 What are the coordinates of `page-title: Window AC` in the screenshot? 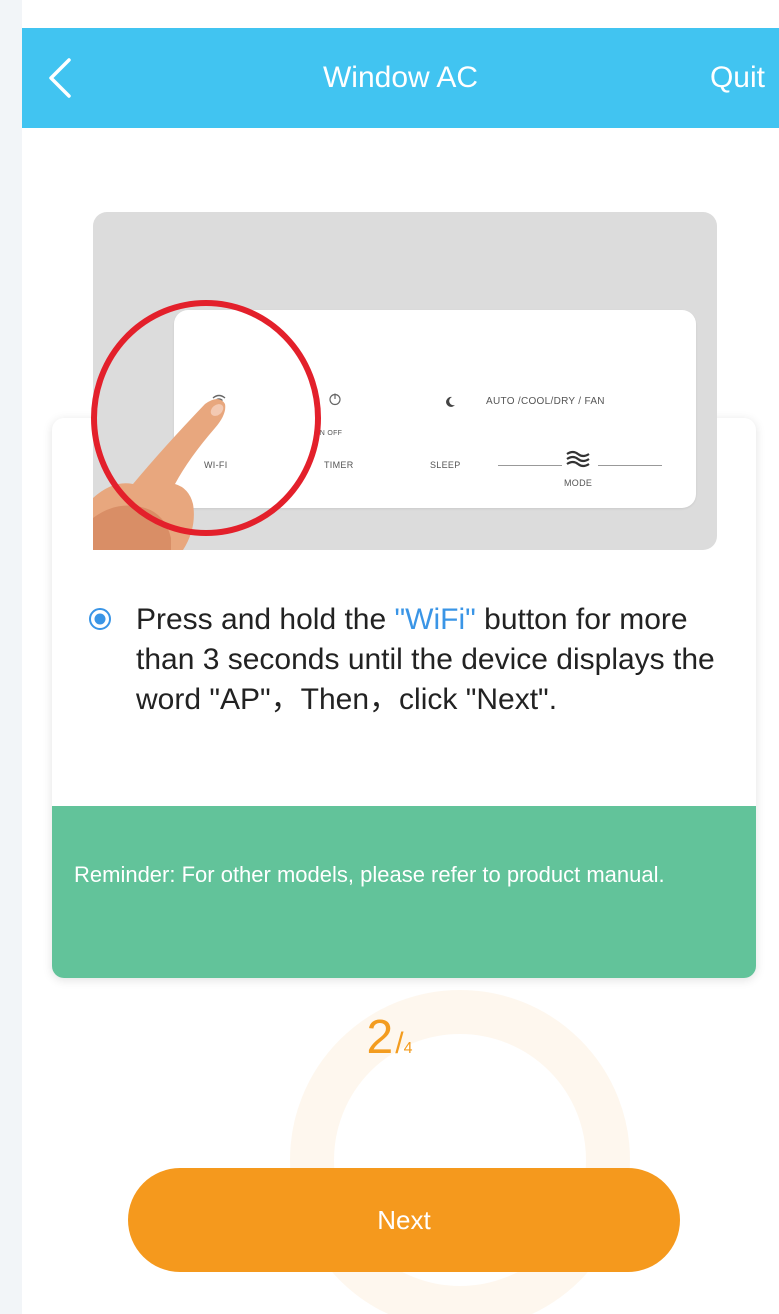 It's located at (400, 77).